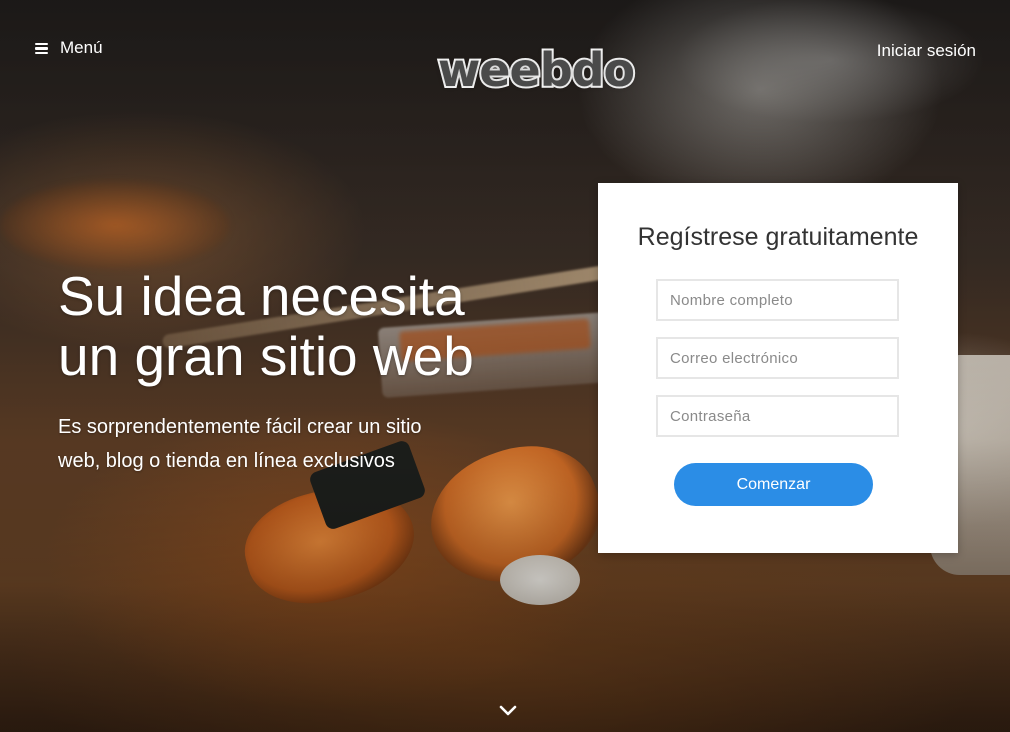  I want to click on site-logo: weebdo, so click(536, 70).